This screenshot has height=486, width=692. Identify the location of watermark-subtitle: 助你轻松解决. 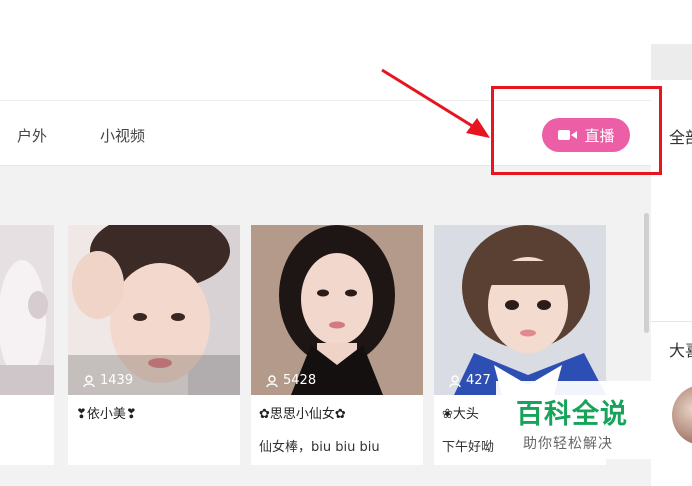
(568, 444).